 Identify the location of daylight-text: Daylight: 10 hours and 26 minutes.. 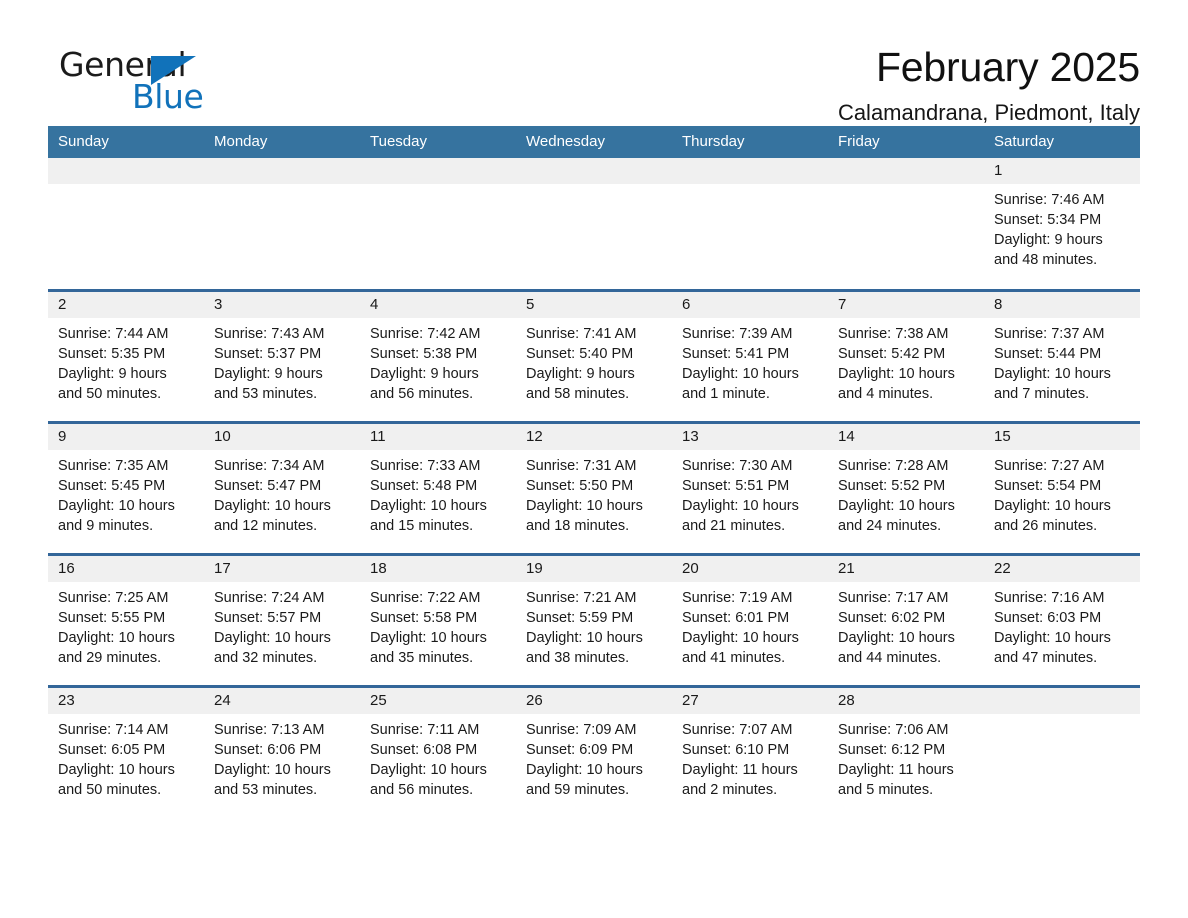
(1052, 515).